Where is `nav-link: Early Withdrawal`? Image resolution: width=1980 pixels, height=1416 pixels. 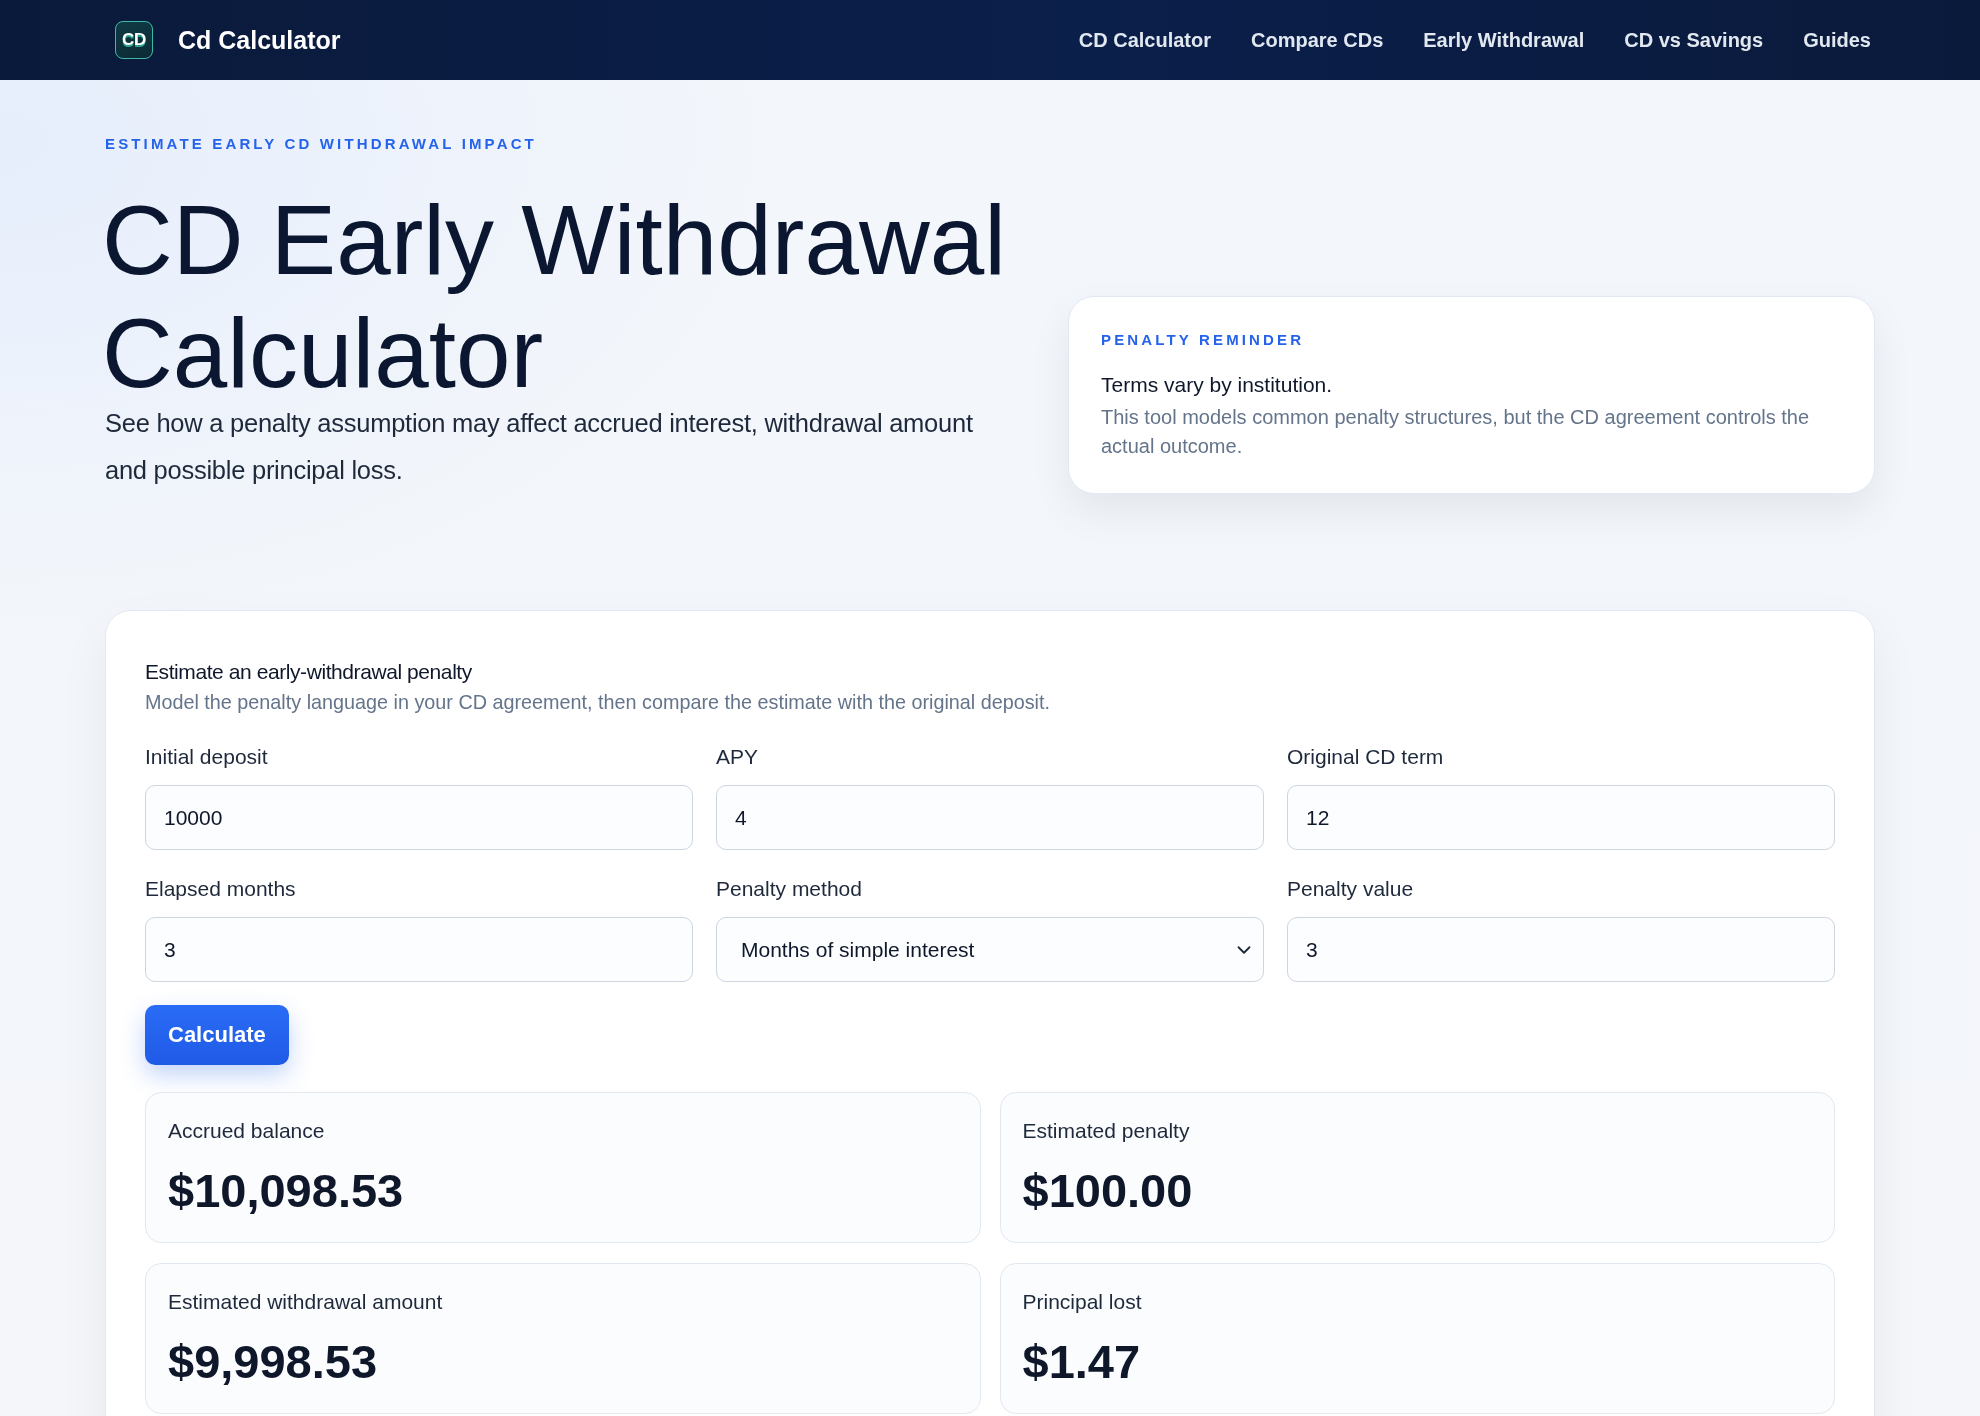 nav-link: Early Withdrawal is located at coordinates (1504, 40).